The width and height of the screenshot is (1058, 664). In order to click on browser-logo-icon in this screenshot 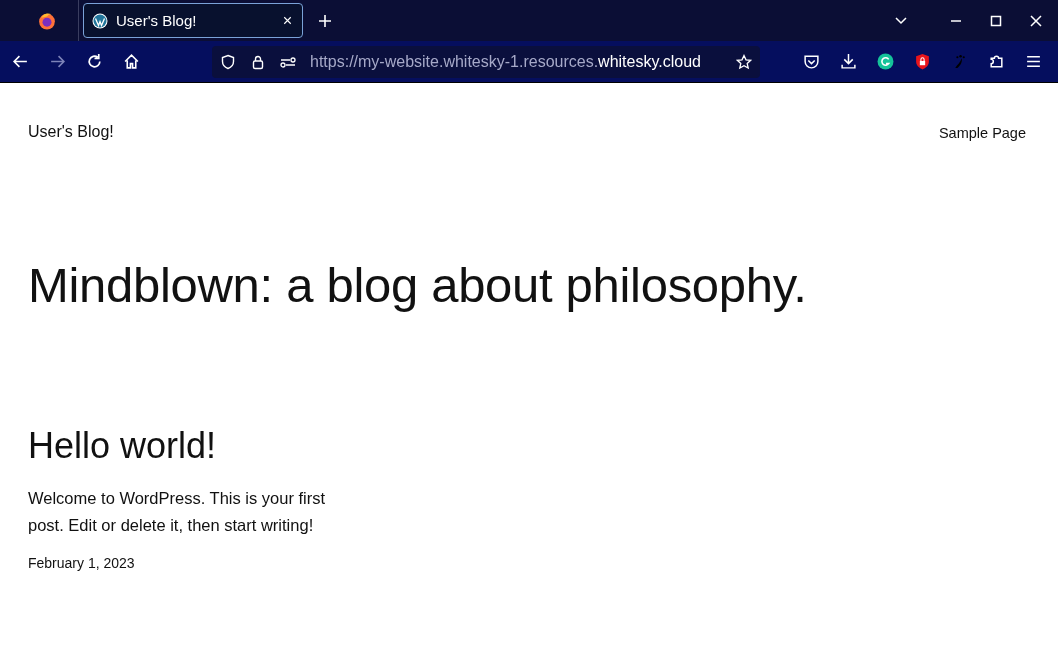, I will do `click(47, 20)`.